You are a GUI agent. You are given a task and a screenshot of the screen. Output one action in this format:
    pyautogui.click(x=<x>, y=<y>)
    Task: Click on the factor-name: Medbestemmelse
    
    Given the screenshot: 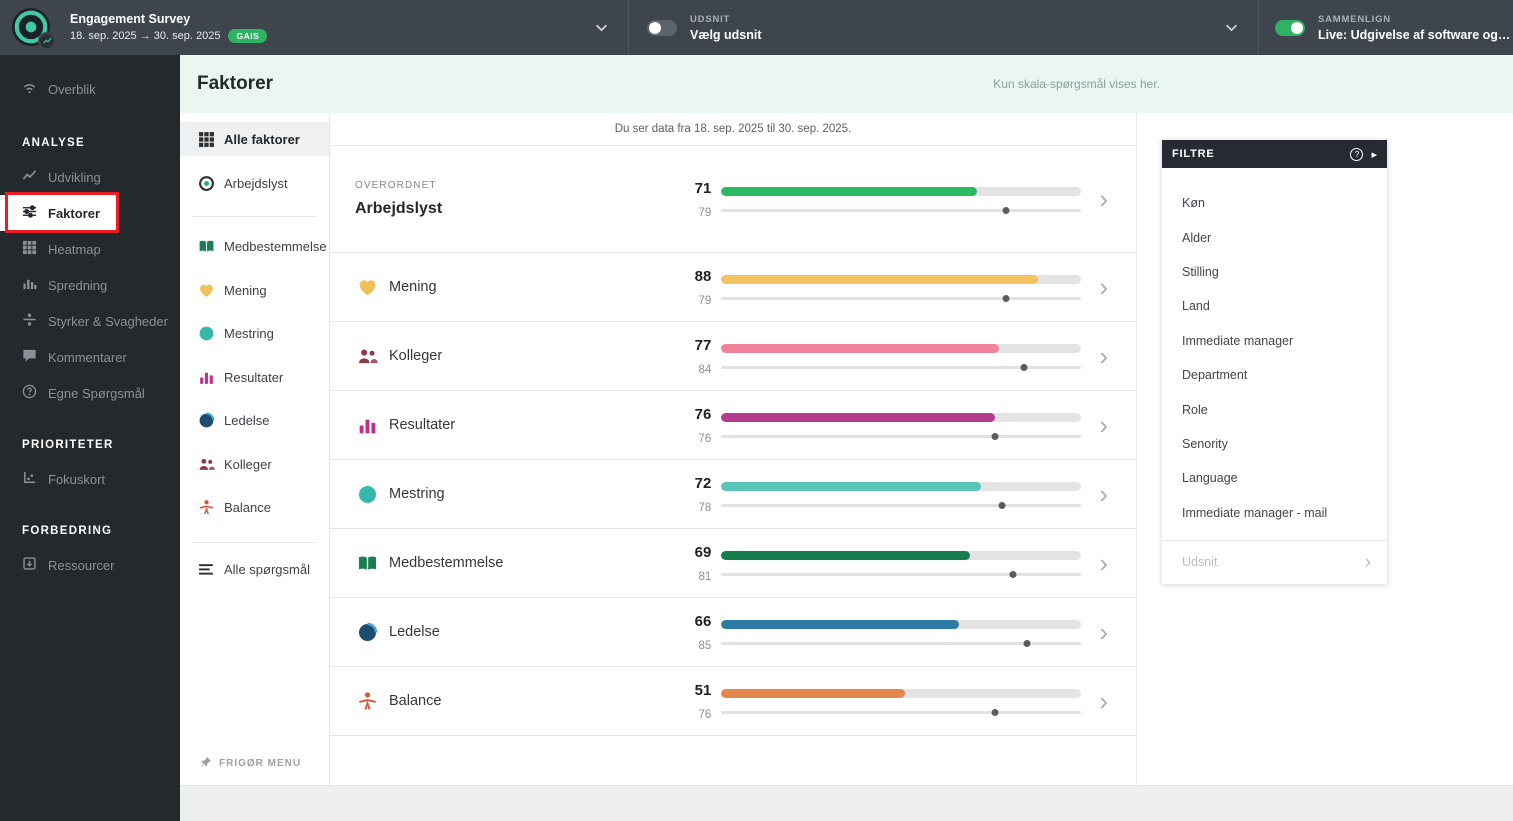 What is the action you would take?
    pyautogui.click(x=446, y=563)
    